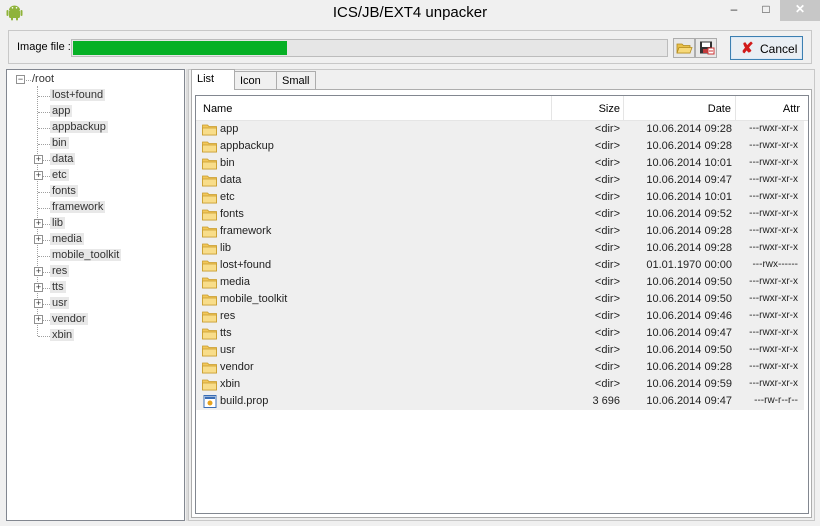 The height and width of the screenshot is (526, 820). Describe the element at coordinates (78, 95) in the screenshot. I see `tree-label: lost+found` at that location.